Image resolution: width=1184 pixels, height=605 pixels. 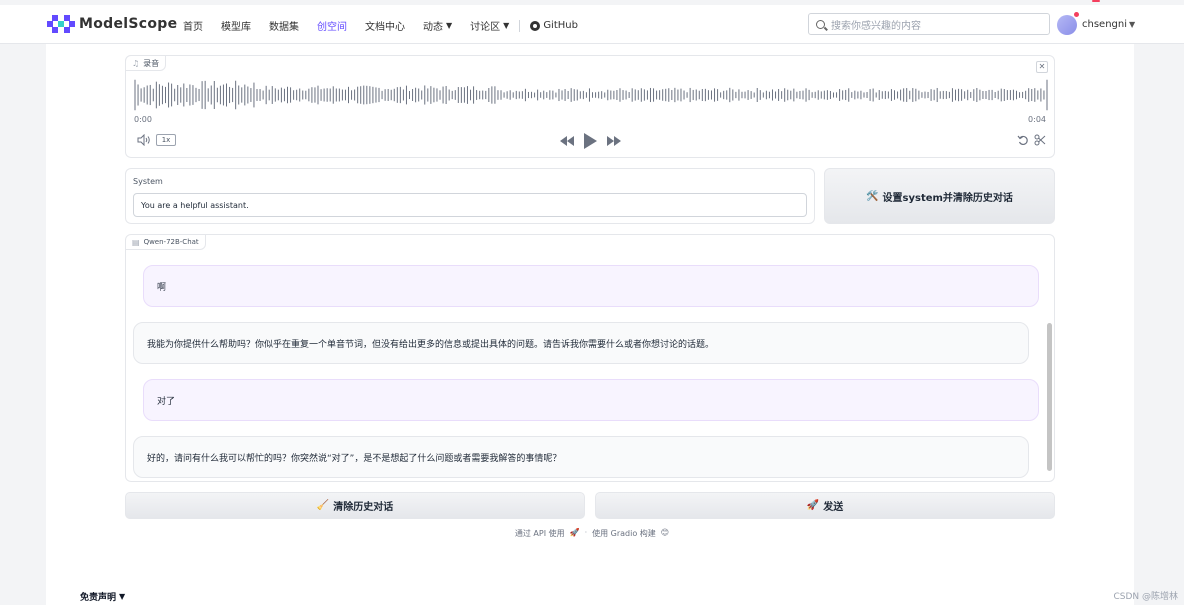 I want to click on nav-github-label: GitHub, so click(x=560, y=25).